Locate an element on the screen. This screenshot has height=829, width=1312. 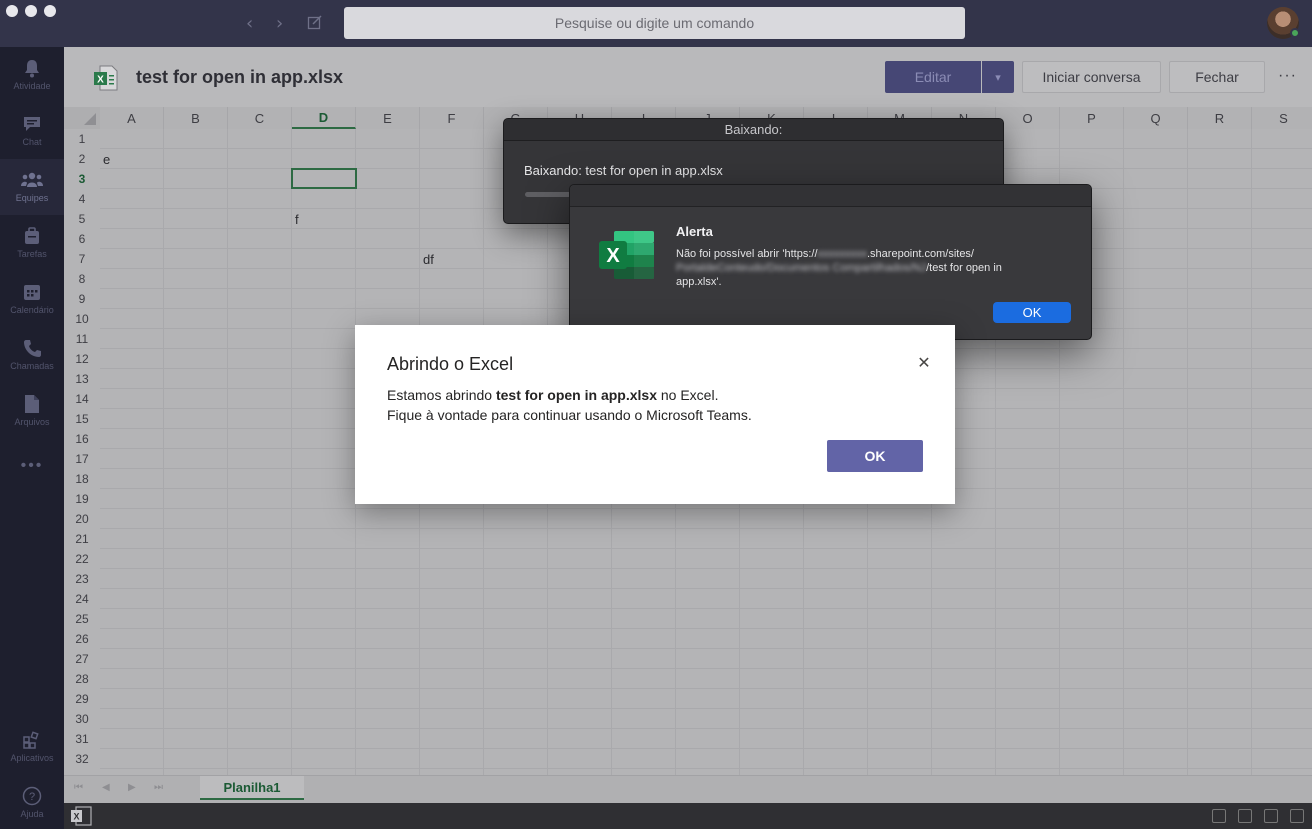
window-zoom-button is located at coordinates (50, 11).